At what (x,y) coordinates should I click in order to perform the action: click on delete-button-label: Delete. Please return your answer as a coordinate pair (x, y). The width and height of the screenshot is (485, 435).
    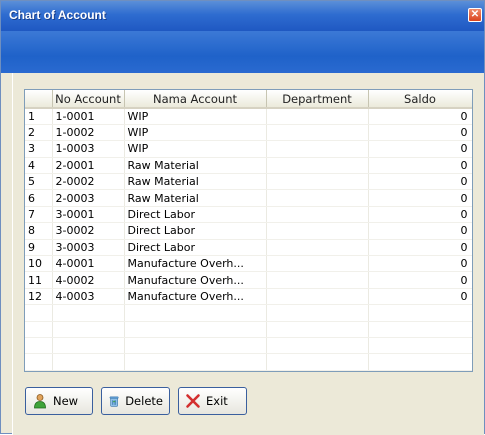
    Looking at the image, I should click on (144, 401).